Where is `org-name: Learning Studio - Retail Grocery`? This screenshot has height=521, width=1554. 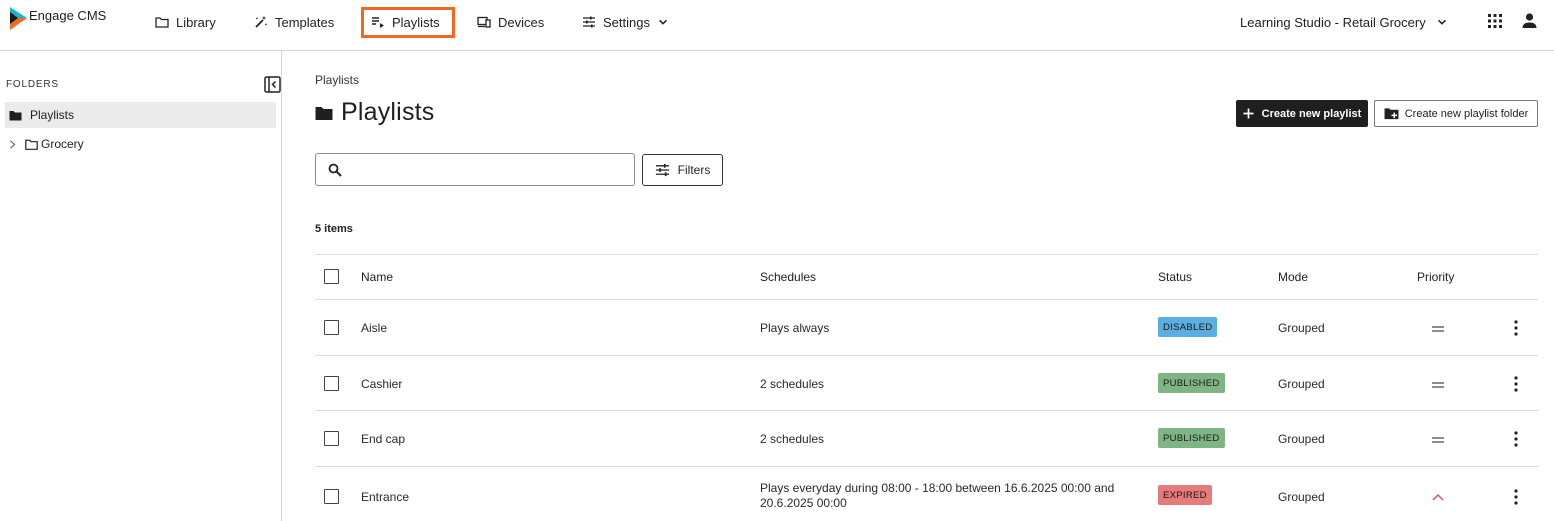 org-name: Learning Studio - Retail Grocery is located at coordinates (1333, 22).